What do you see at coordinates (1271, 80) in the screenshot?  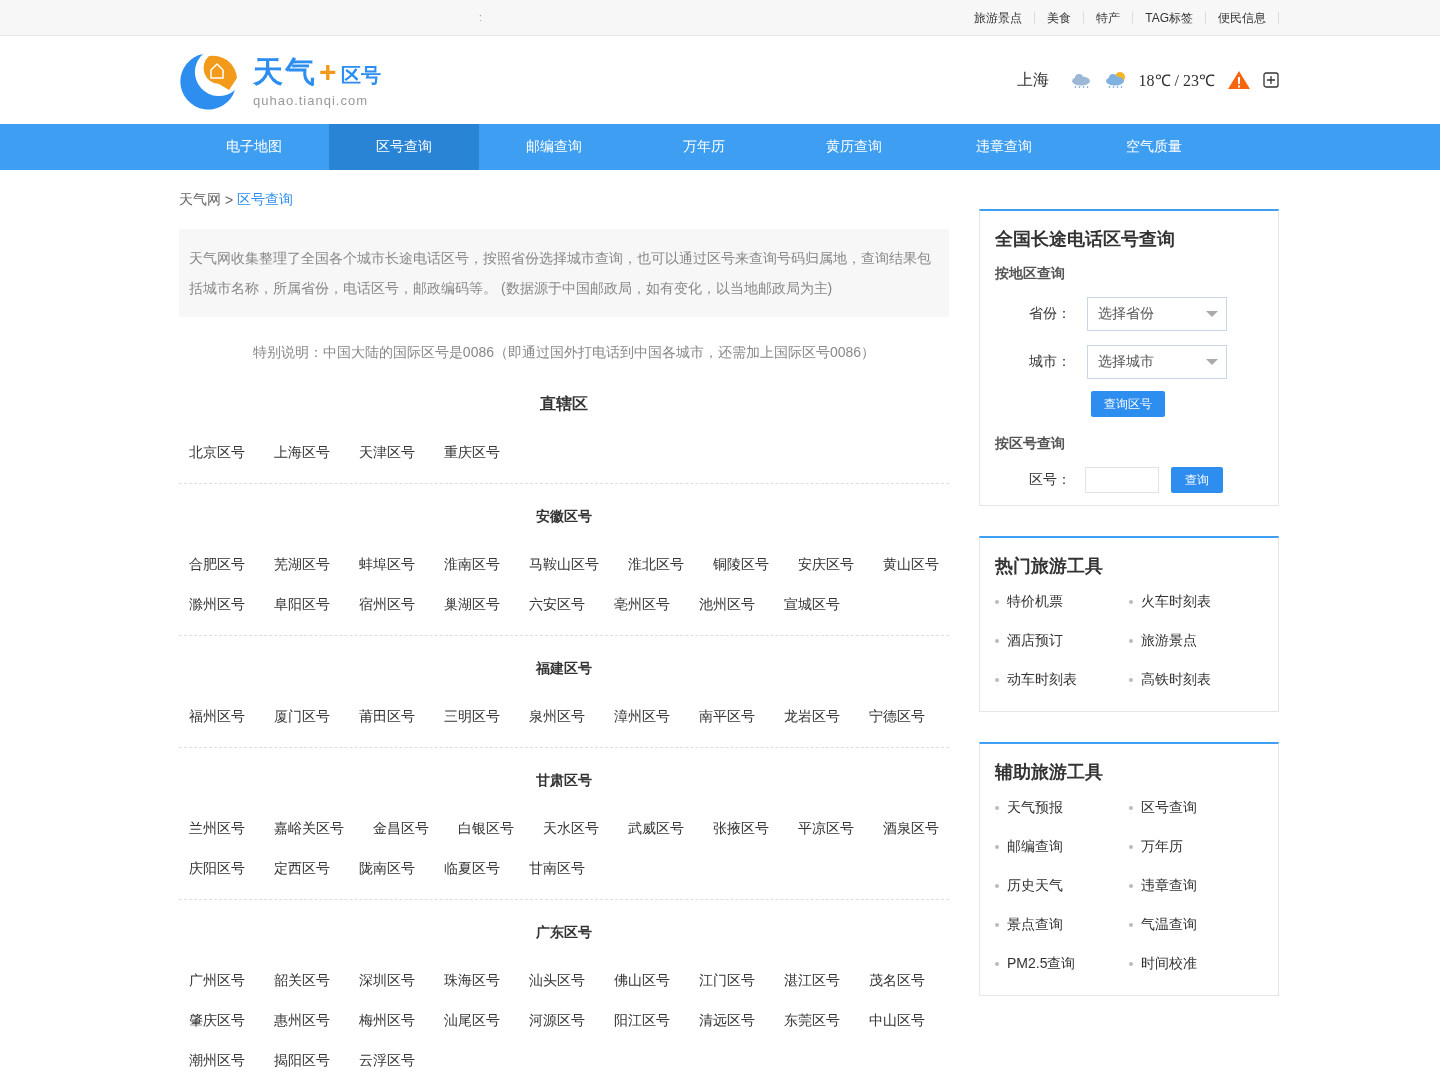 I see `plus-square-icon` at bounding box center [1271, 80].